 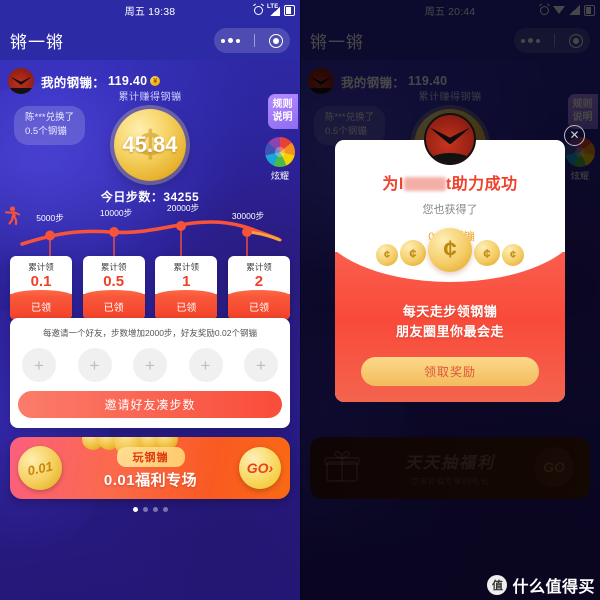 What do you see at coordinates (135, 509) in the screenshot?
I see `carousel-dot-active` at bounding box center [135, 509].